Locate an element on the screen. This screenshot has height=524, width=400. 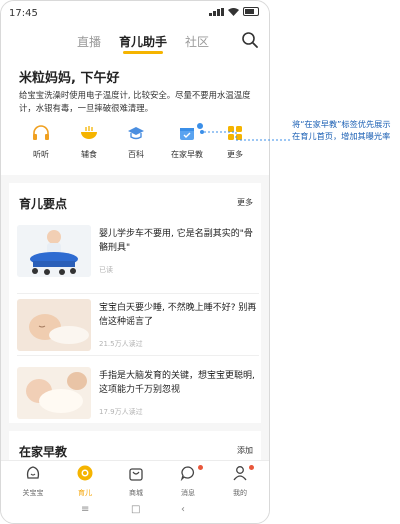
annotation-connector is located at coordinates (246, 135).